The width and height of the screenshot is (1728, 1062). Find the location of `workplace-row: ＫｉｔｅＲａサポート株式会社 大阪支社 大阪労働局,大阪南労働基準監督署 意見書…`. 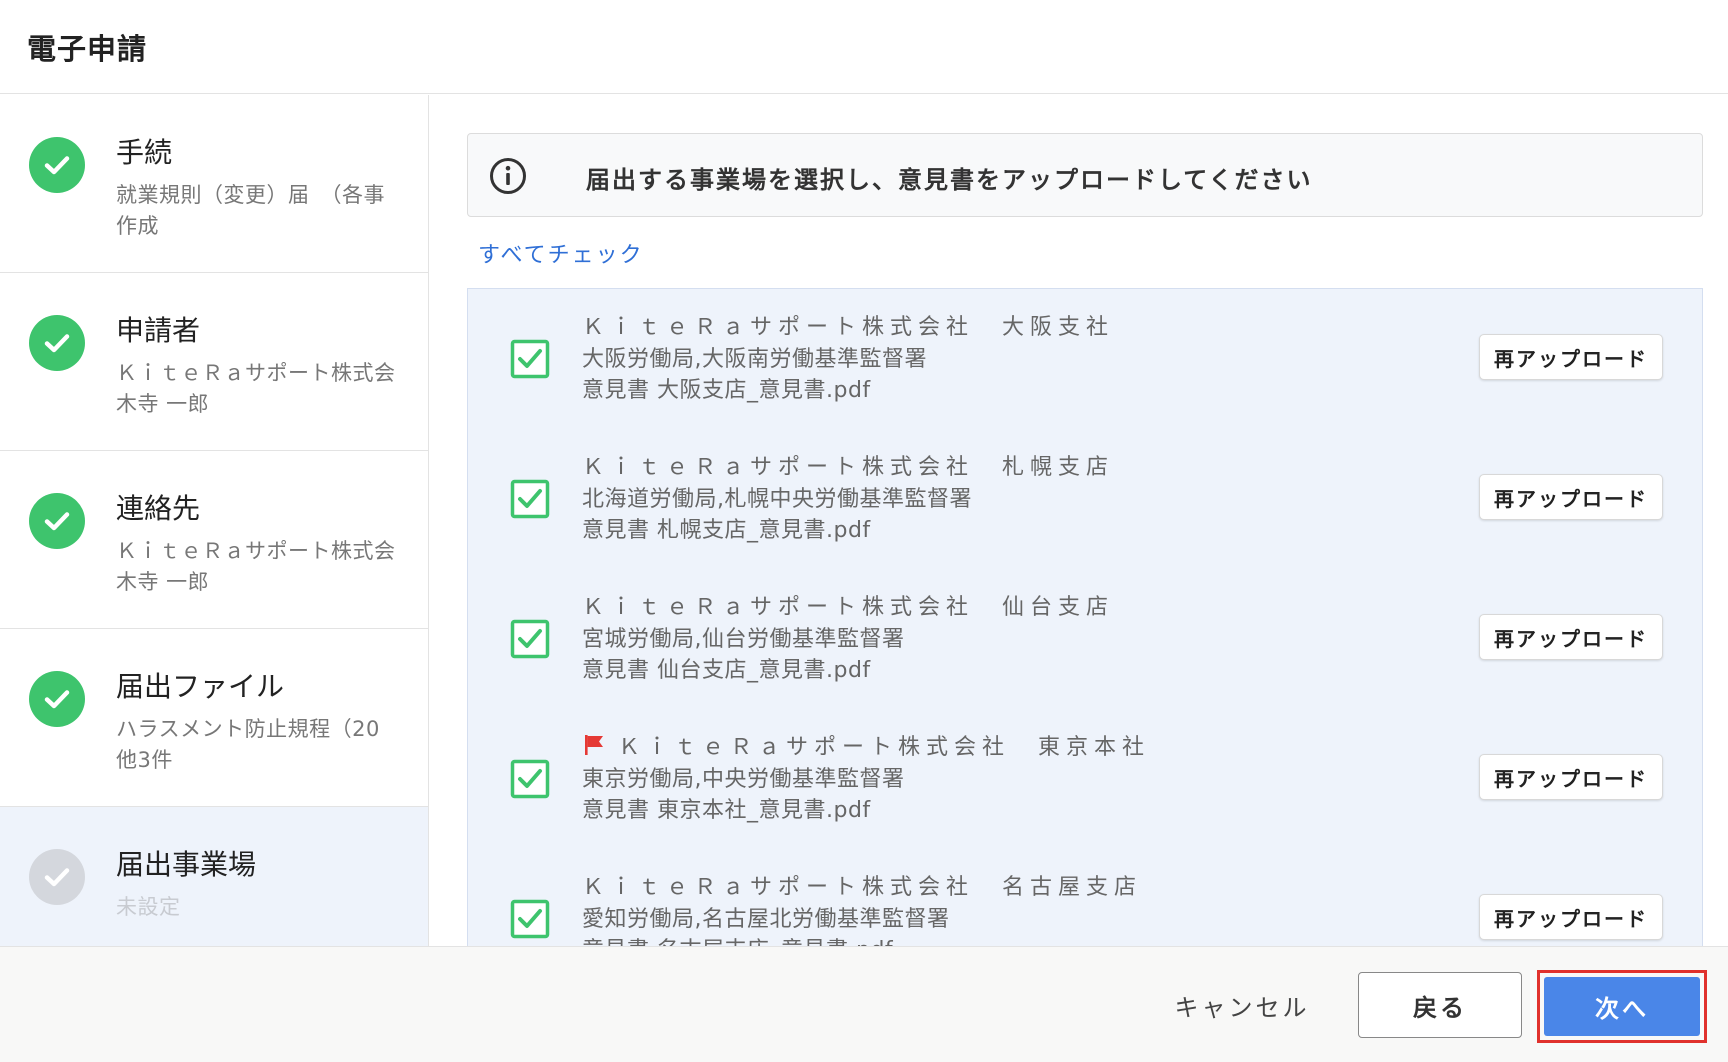

workplace-row: ＫｉｔｅＲａサポート株式会社 大阪支社 大阪労働局,大阪南労働基準監督署 意見書… is located at coordinates (1085, 359).